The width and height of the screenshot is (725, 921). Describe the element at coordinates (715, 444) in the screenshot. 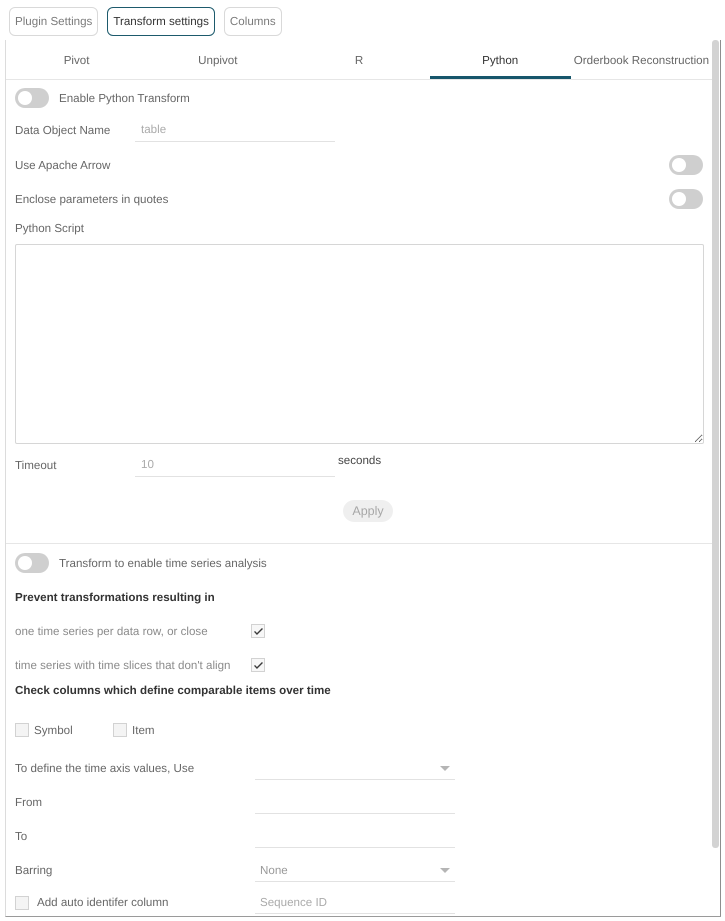

I see `scrollbar-thumb` at that location.